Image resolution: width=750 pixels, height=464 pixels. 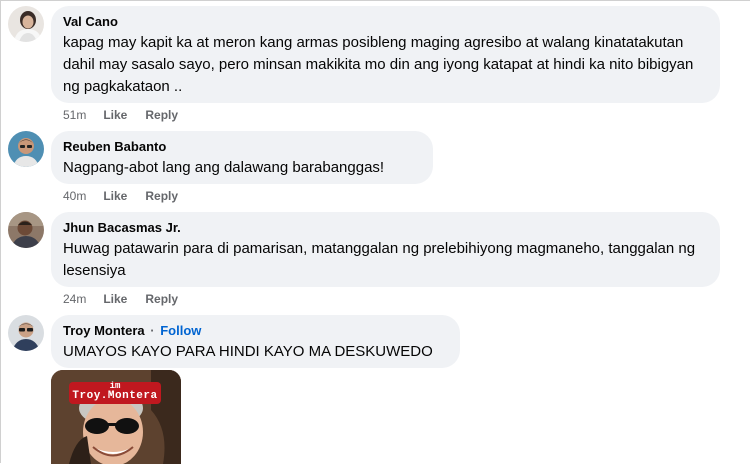 What do you see at coordinates (74, 115) in the screenshot?
I see `comment-time: 51m` at bounding box center [74, 115].